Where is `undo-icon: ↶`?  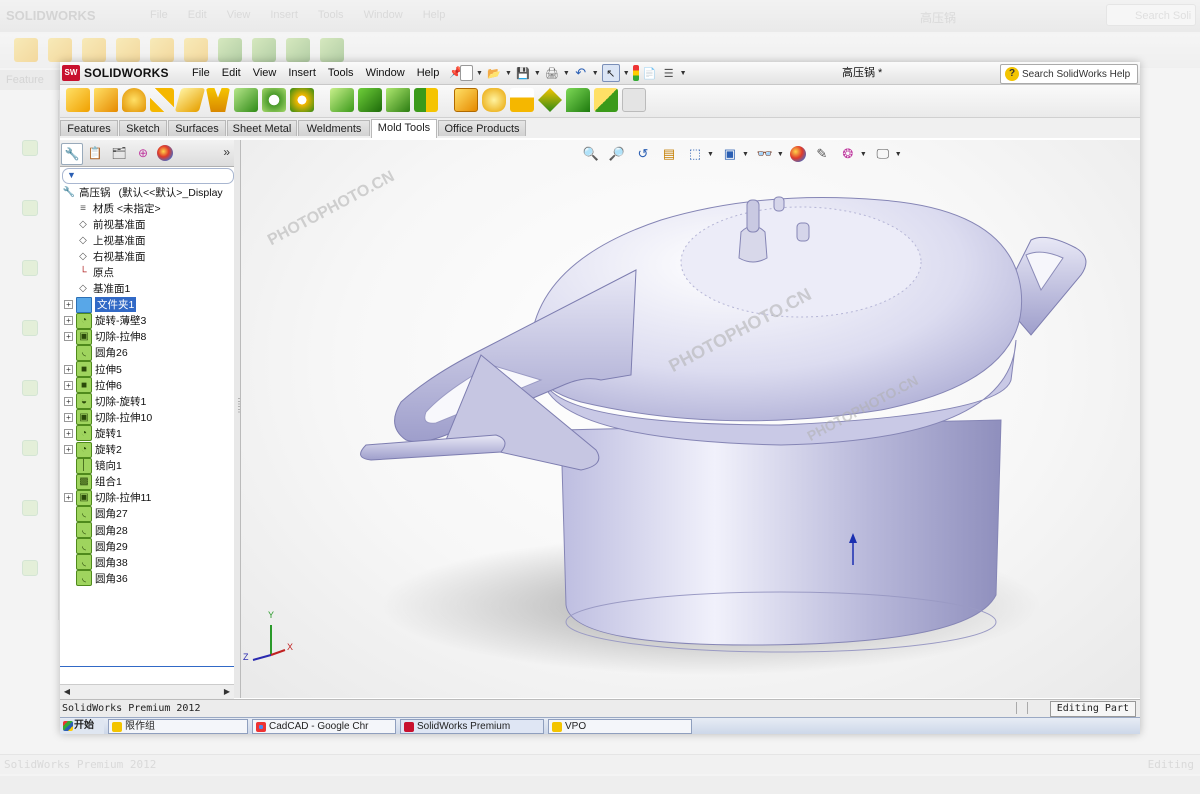
undo-icon: ↶ is located at coordinates (581, 73).